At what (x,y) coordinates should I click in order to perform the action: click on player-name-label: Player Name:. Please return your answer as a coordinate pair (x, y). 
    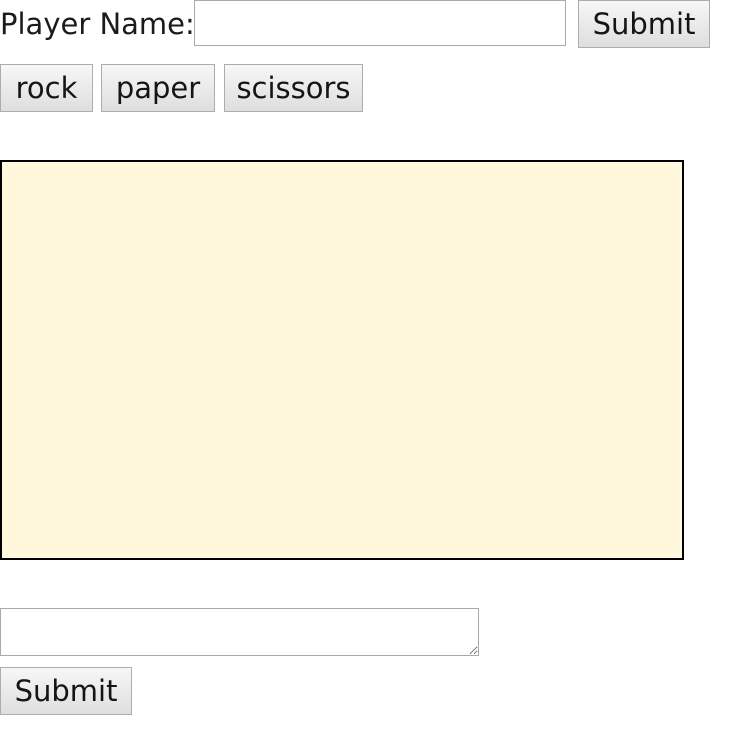
    Looking at the image, I should click on (97, 24).